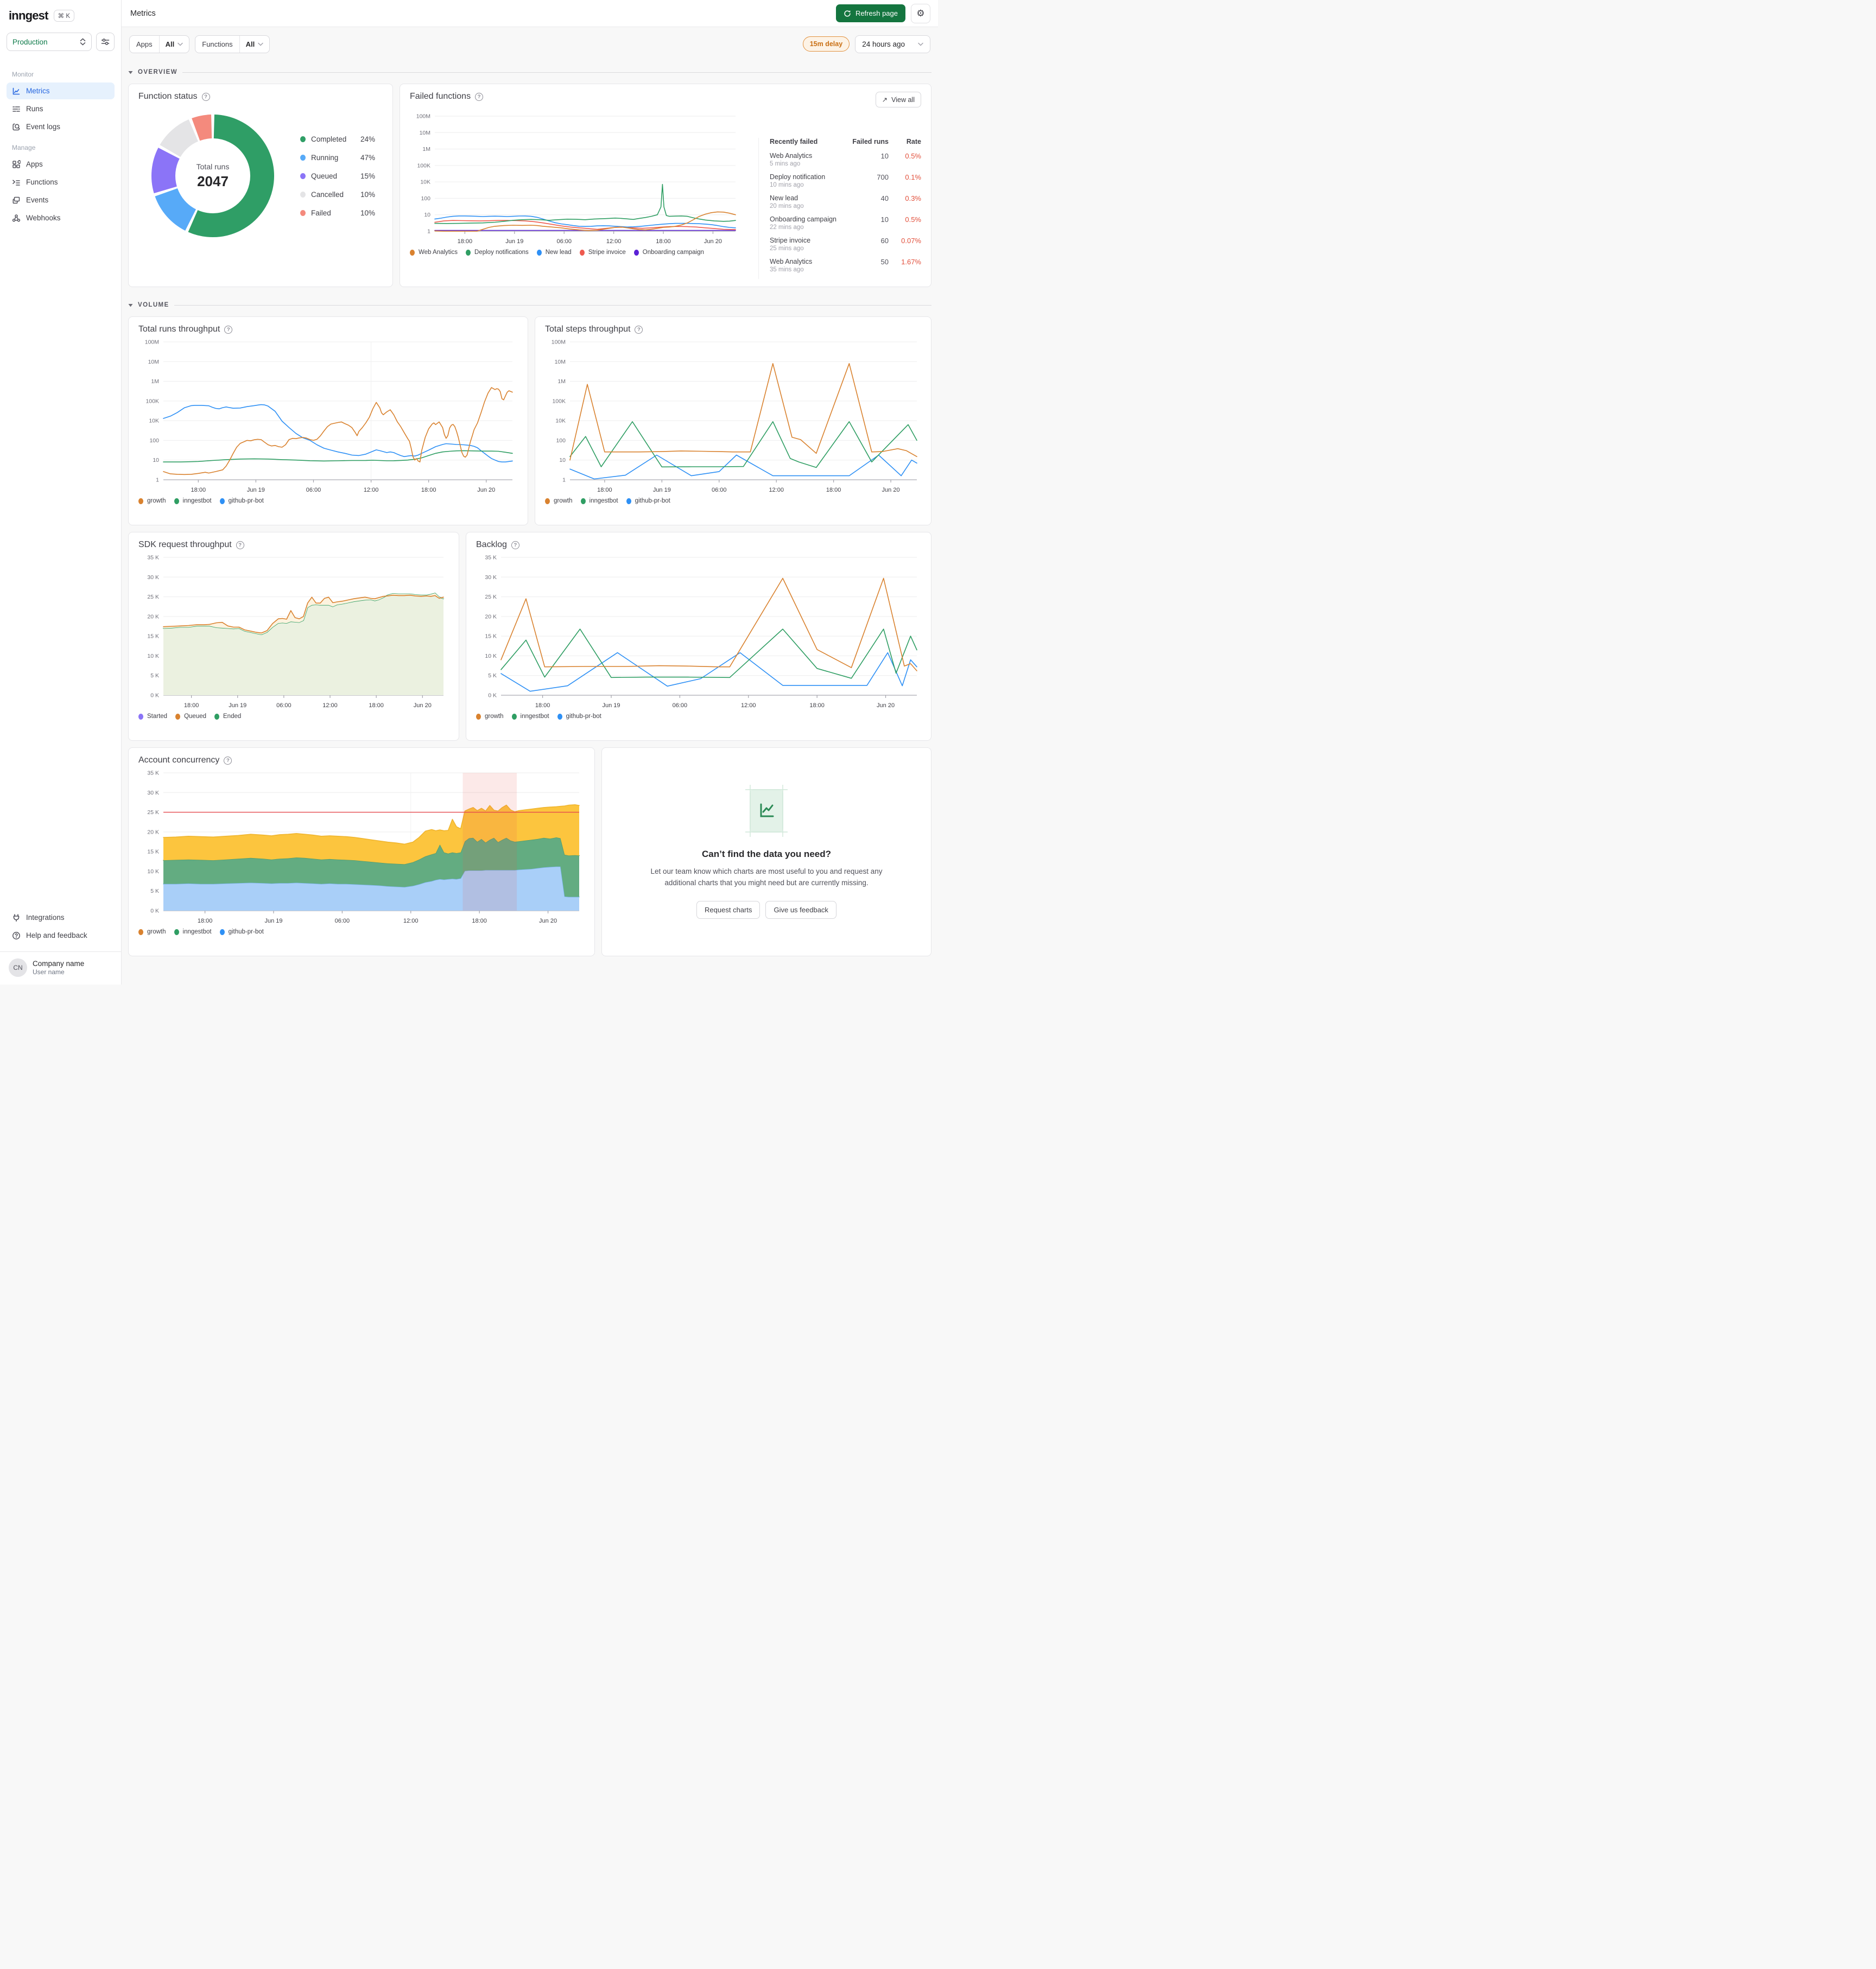  I want to click on table-row: Web Analytics 5 mins ago 10 0.5%, so click(845, 159).